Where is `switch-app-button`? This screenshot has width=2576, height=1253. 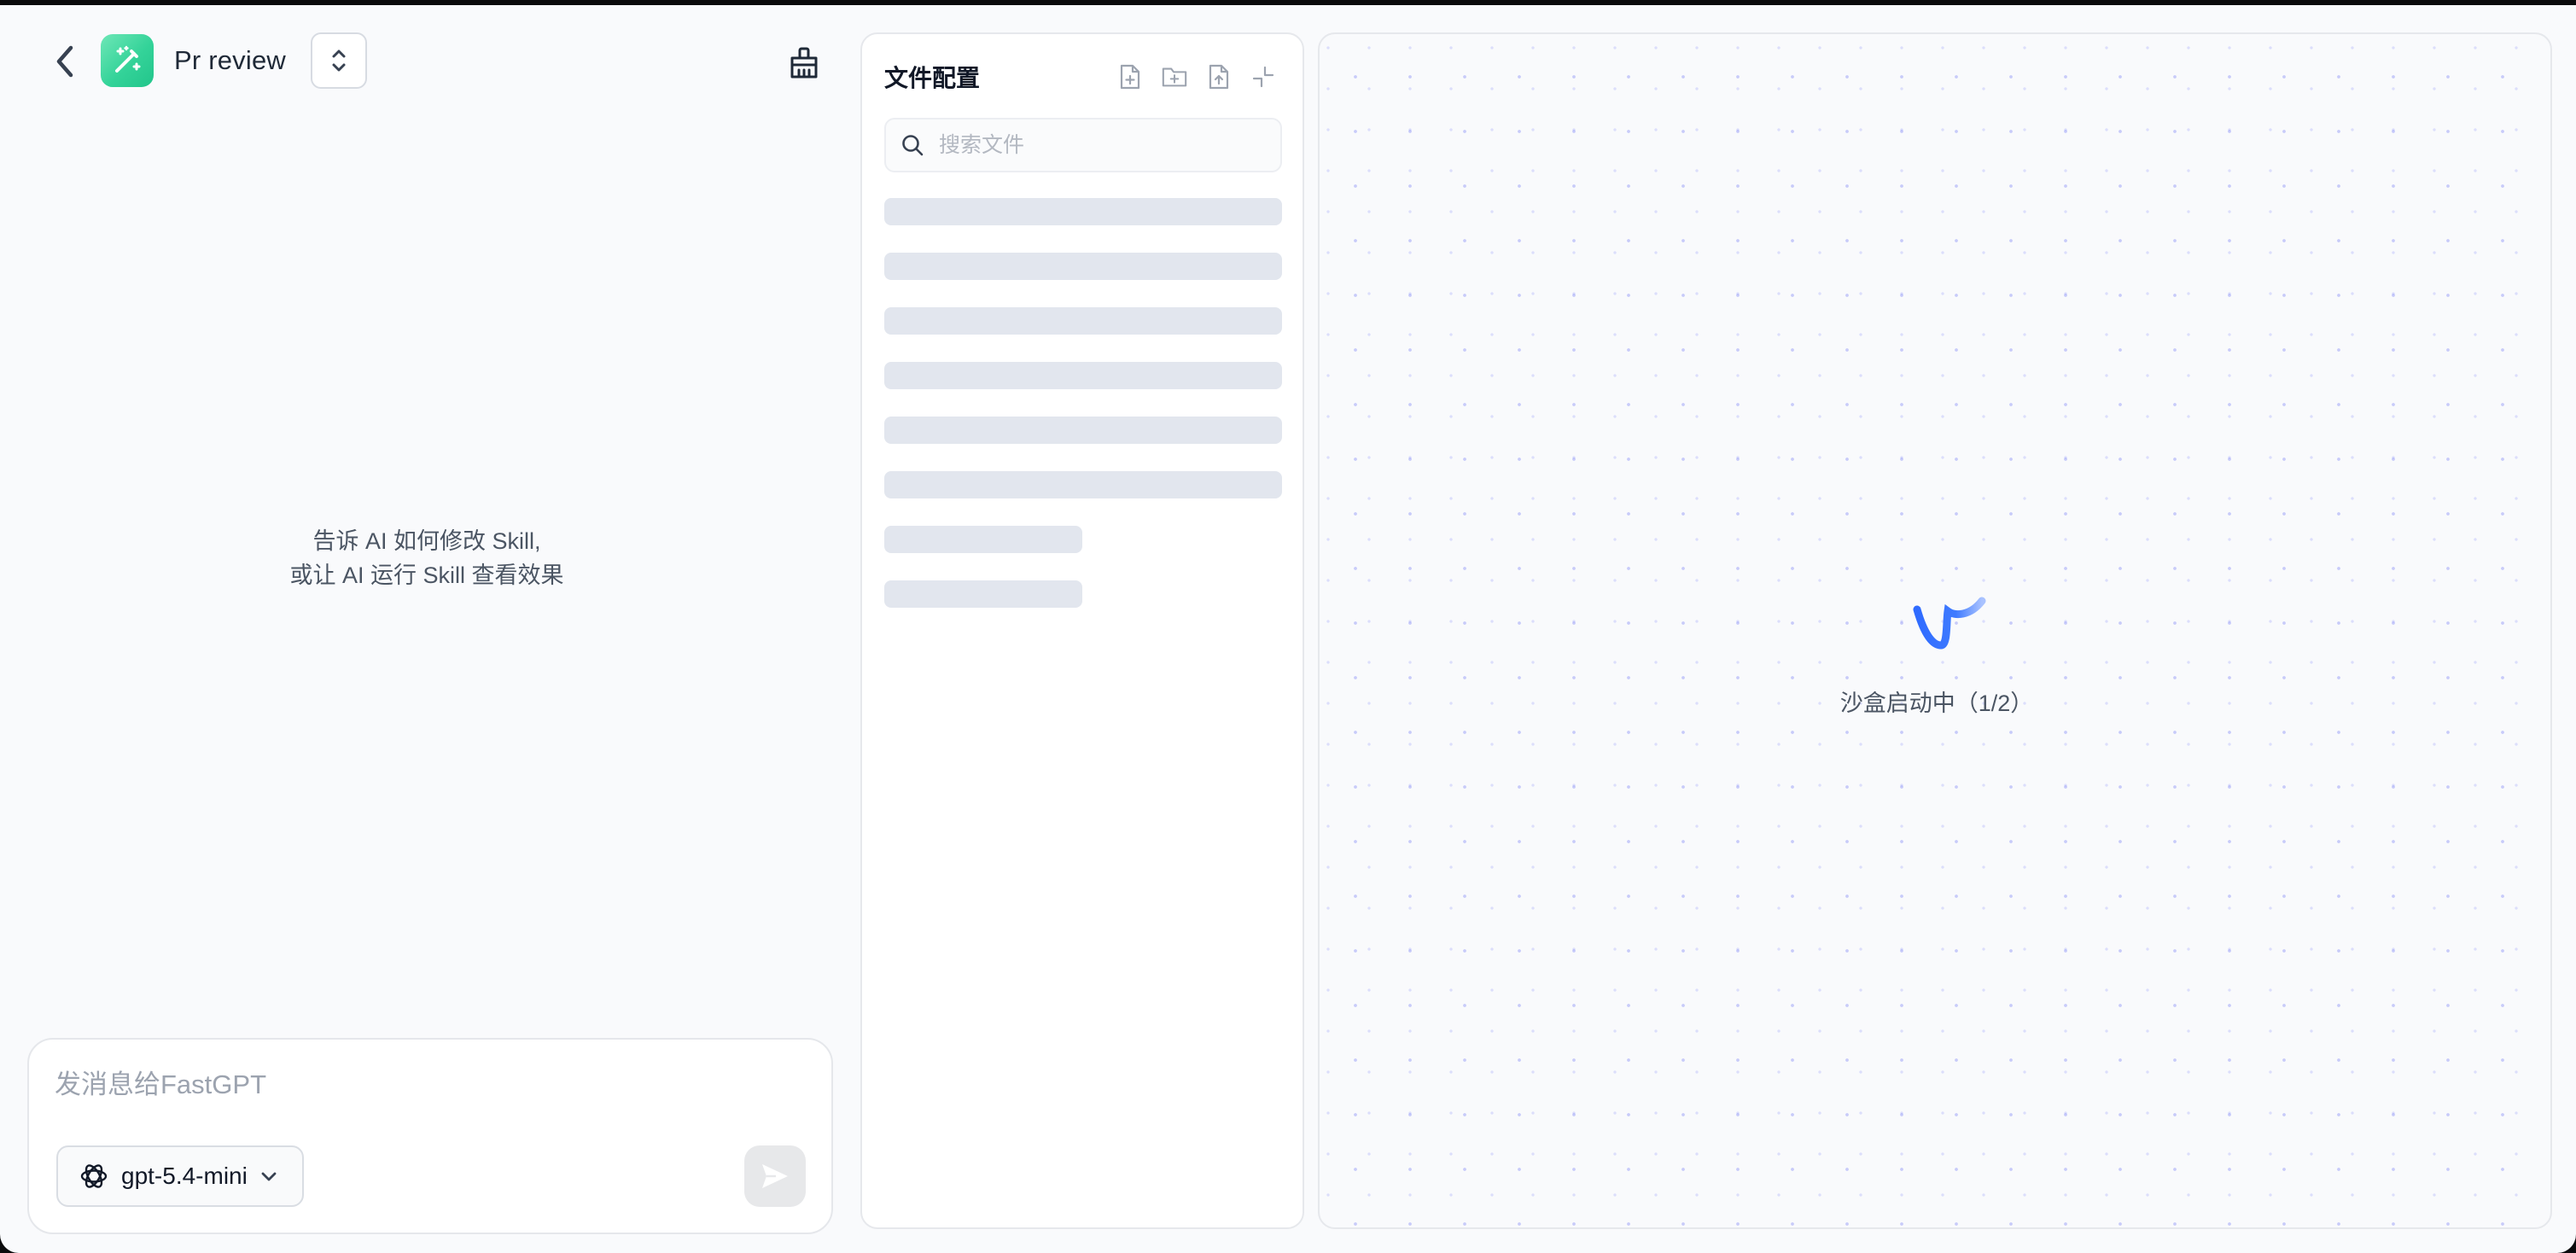
switch-app-button is located at coordinates (339, 60).